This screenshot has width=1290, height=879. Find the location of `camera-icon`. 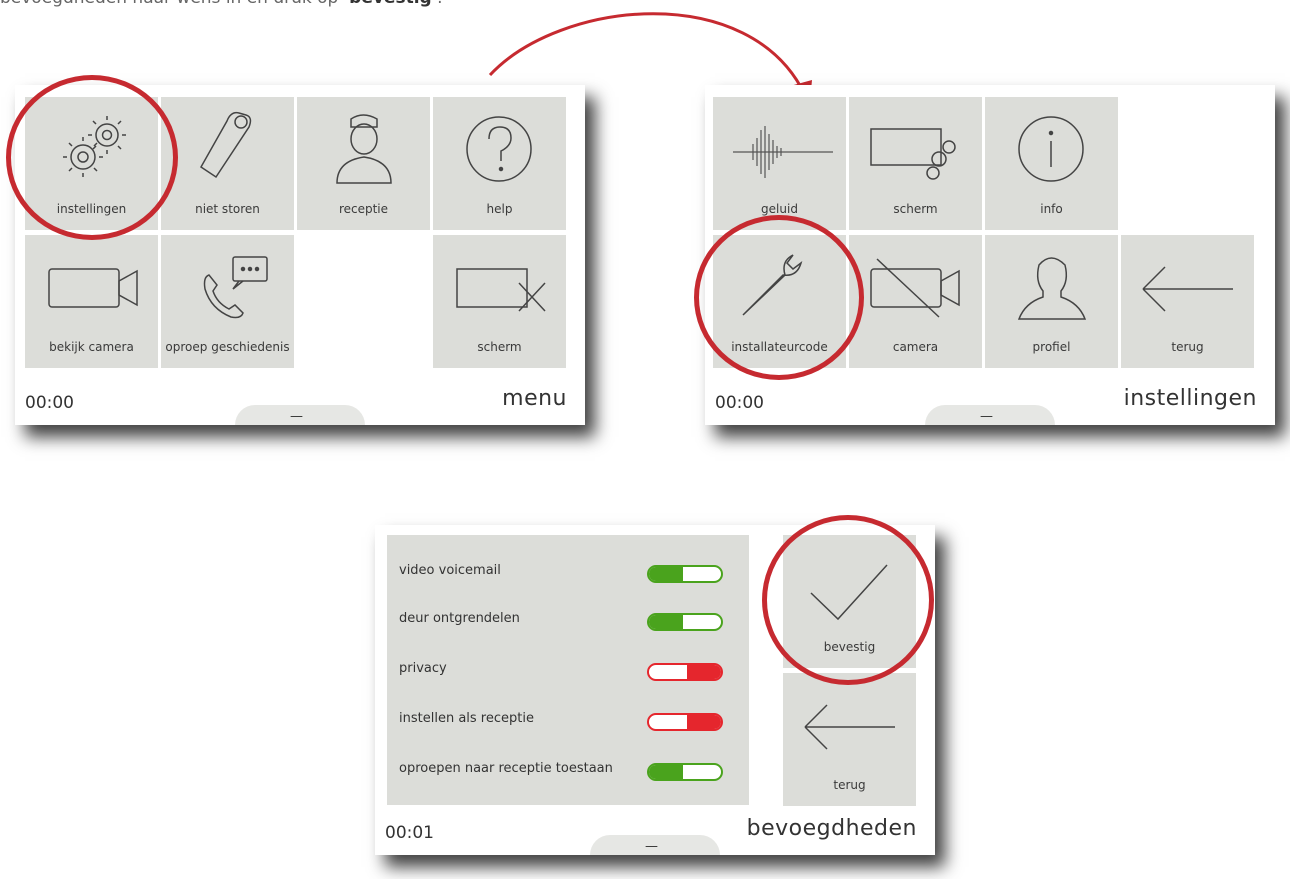

camera-icon is located at coordinates (93, 288).